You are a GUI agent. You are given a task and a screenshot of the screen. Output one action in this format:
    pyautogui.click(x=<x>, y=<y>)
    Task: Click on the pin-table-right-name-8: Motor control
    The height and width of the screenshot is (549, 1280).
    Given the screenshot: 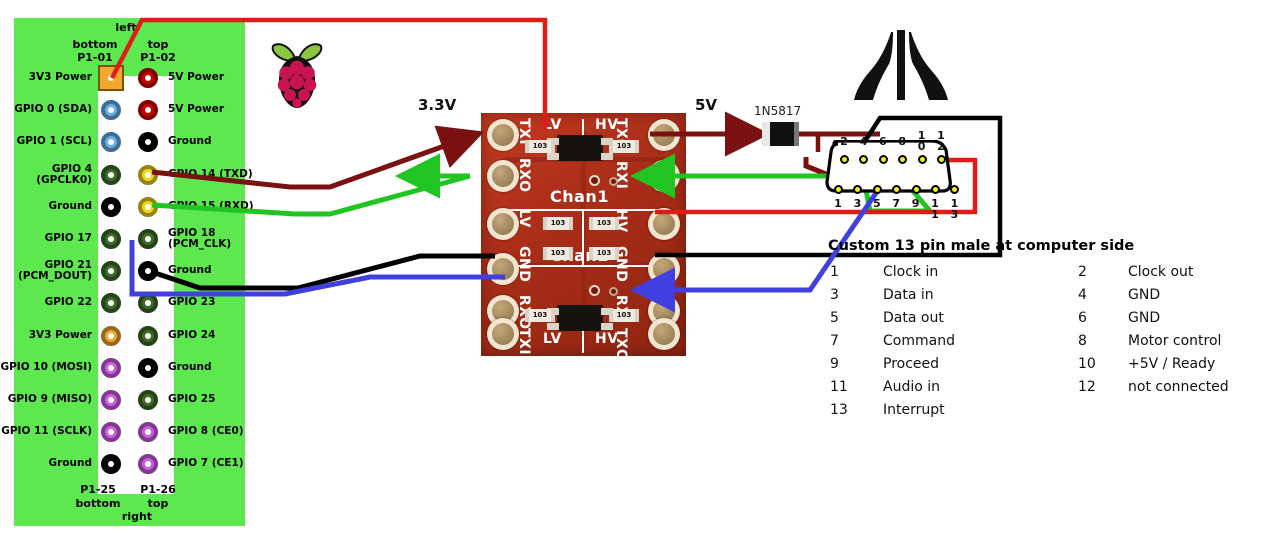 What is the action you would take?
    pyautogui.click(x=1175, y=341)
    